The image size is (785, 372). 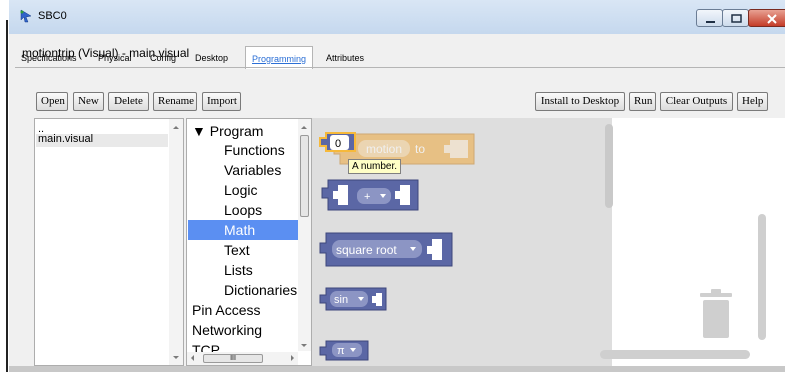 What do you see at coordinates (238, 270) in the screenshot?
I see `category-lists: Lists` at bounding box center [238, 270].